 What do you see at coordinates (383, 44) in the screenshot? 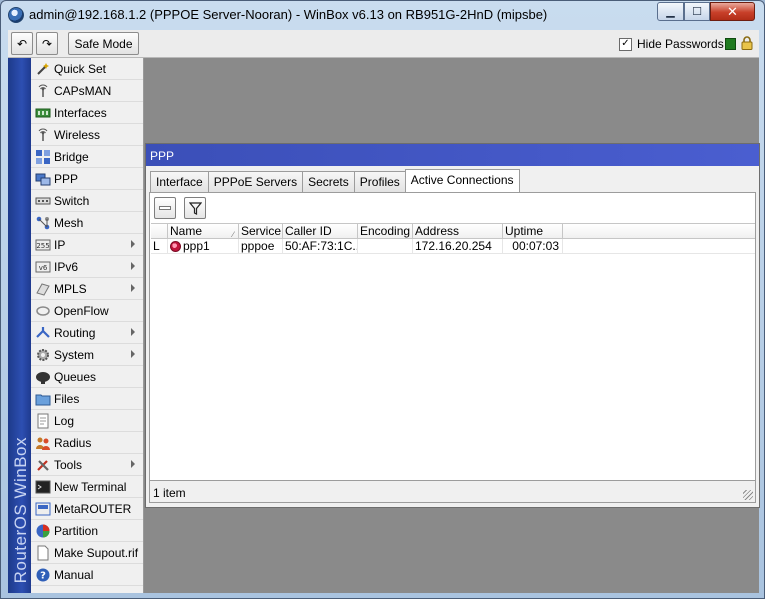
I see `main-toolbar: ↶ ↷ Safe Mode ✓ Hide Passwords` at bounding box center [383, 44].